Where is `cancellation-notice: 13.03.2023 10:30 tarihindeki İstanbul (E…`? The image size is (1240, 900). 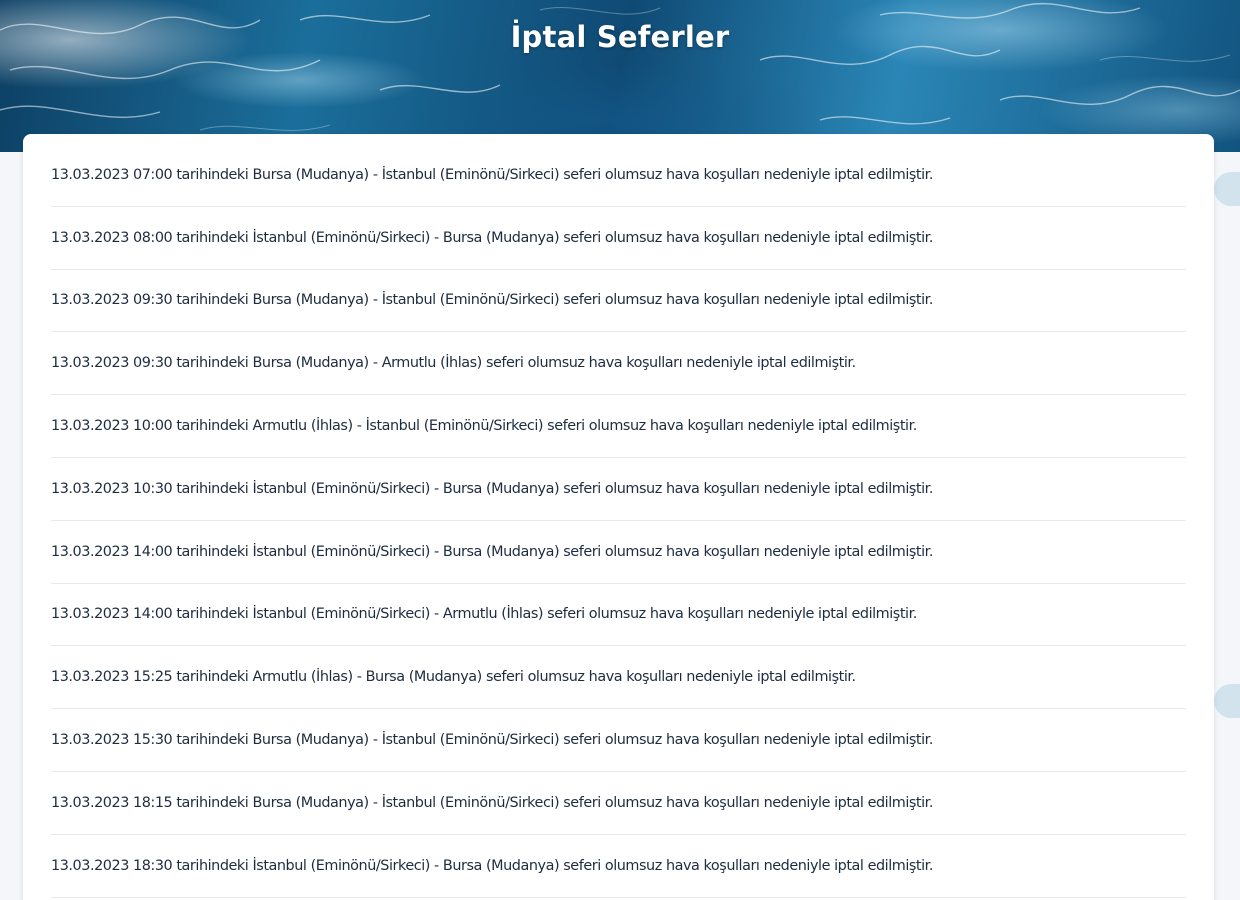 cancellation-notice: 13.03.2023 10:30 tarihindeki İstanbul (E… is located at coordinates (492, 488).